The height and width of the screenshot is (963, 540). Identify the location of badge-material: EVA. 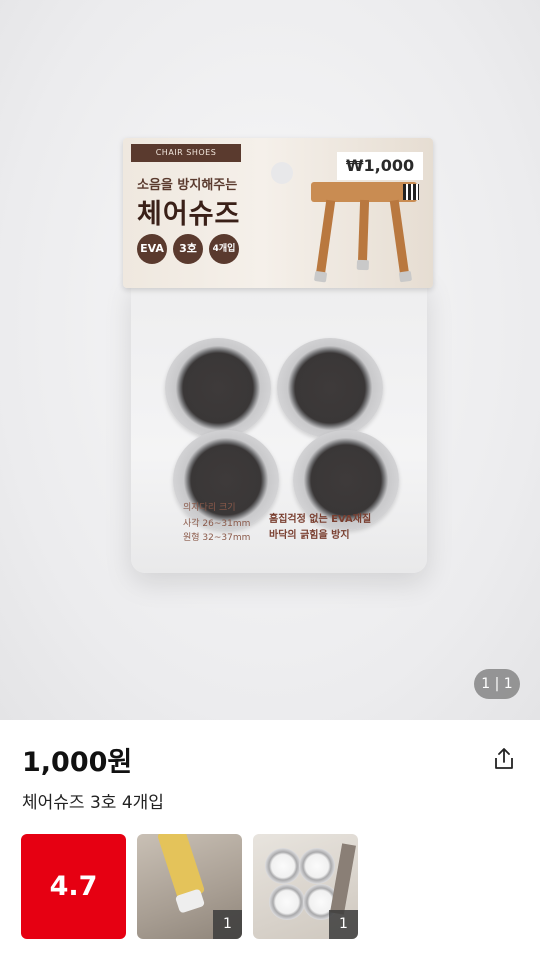
(152, 249).